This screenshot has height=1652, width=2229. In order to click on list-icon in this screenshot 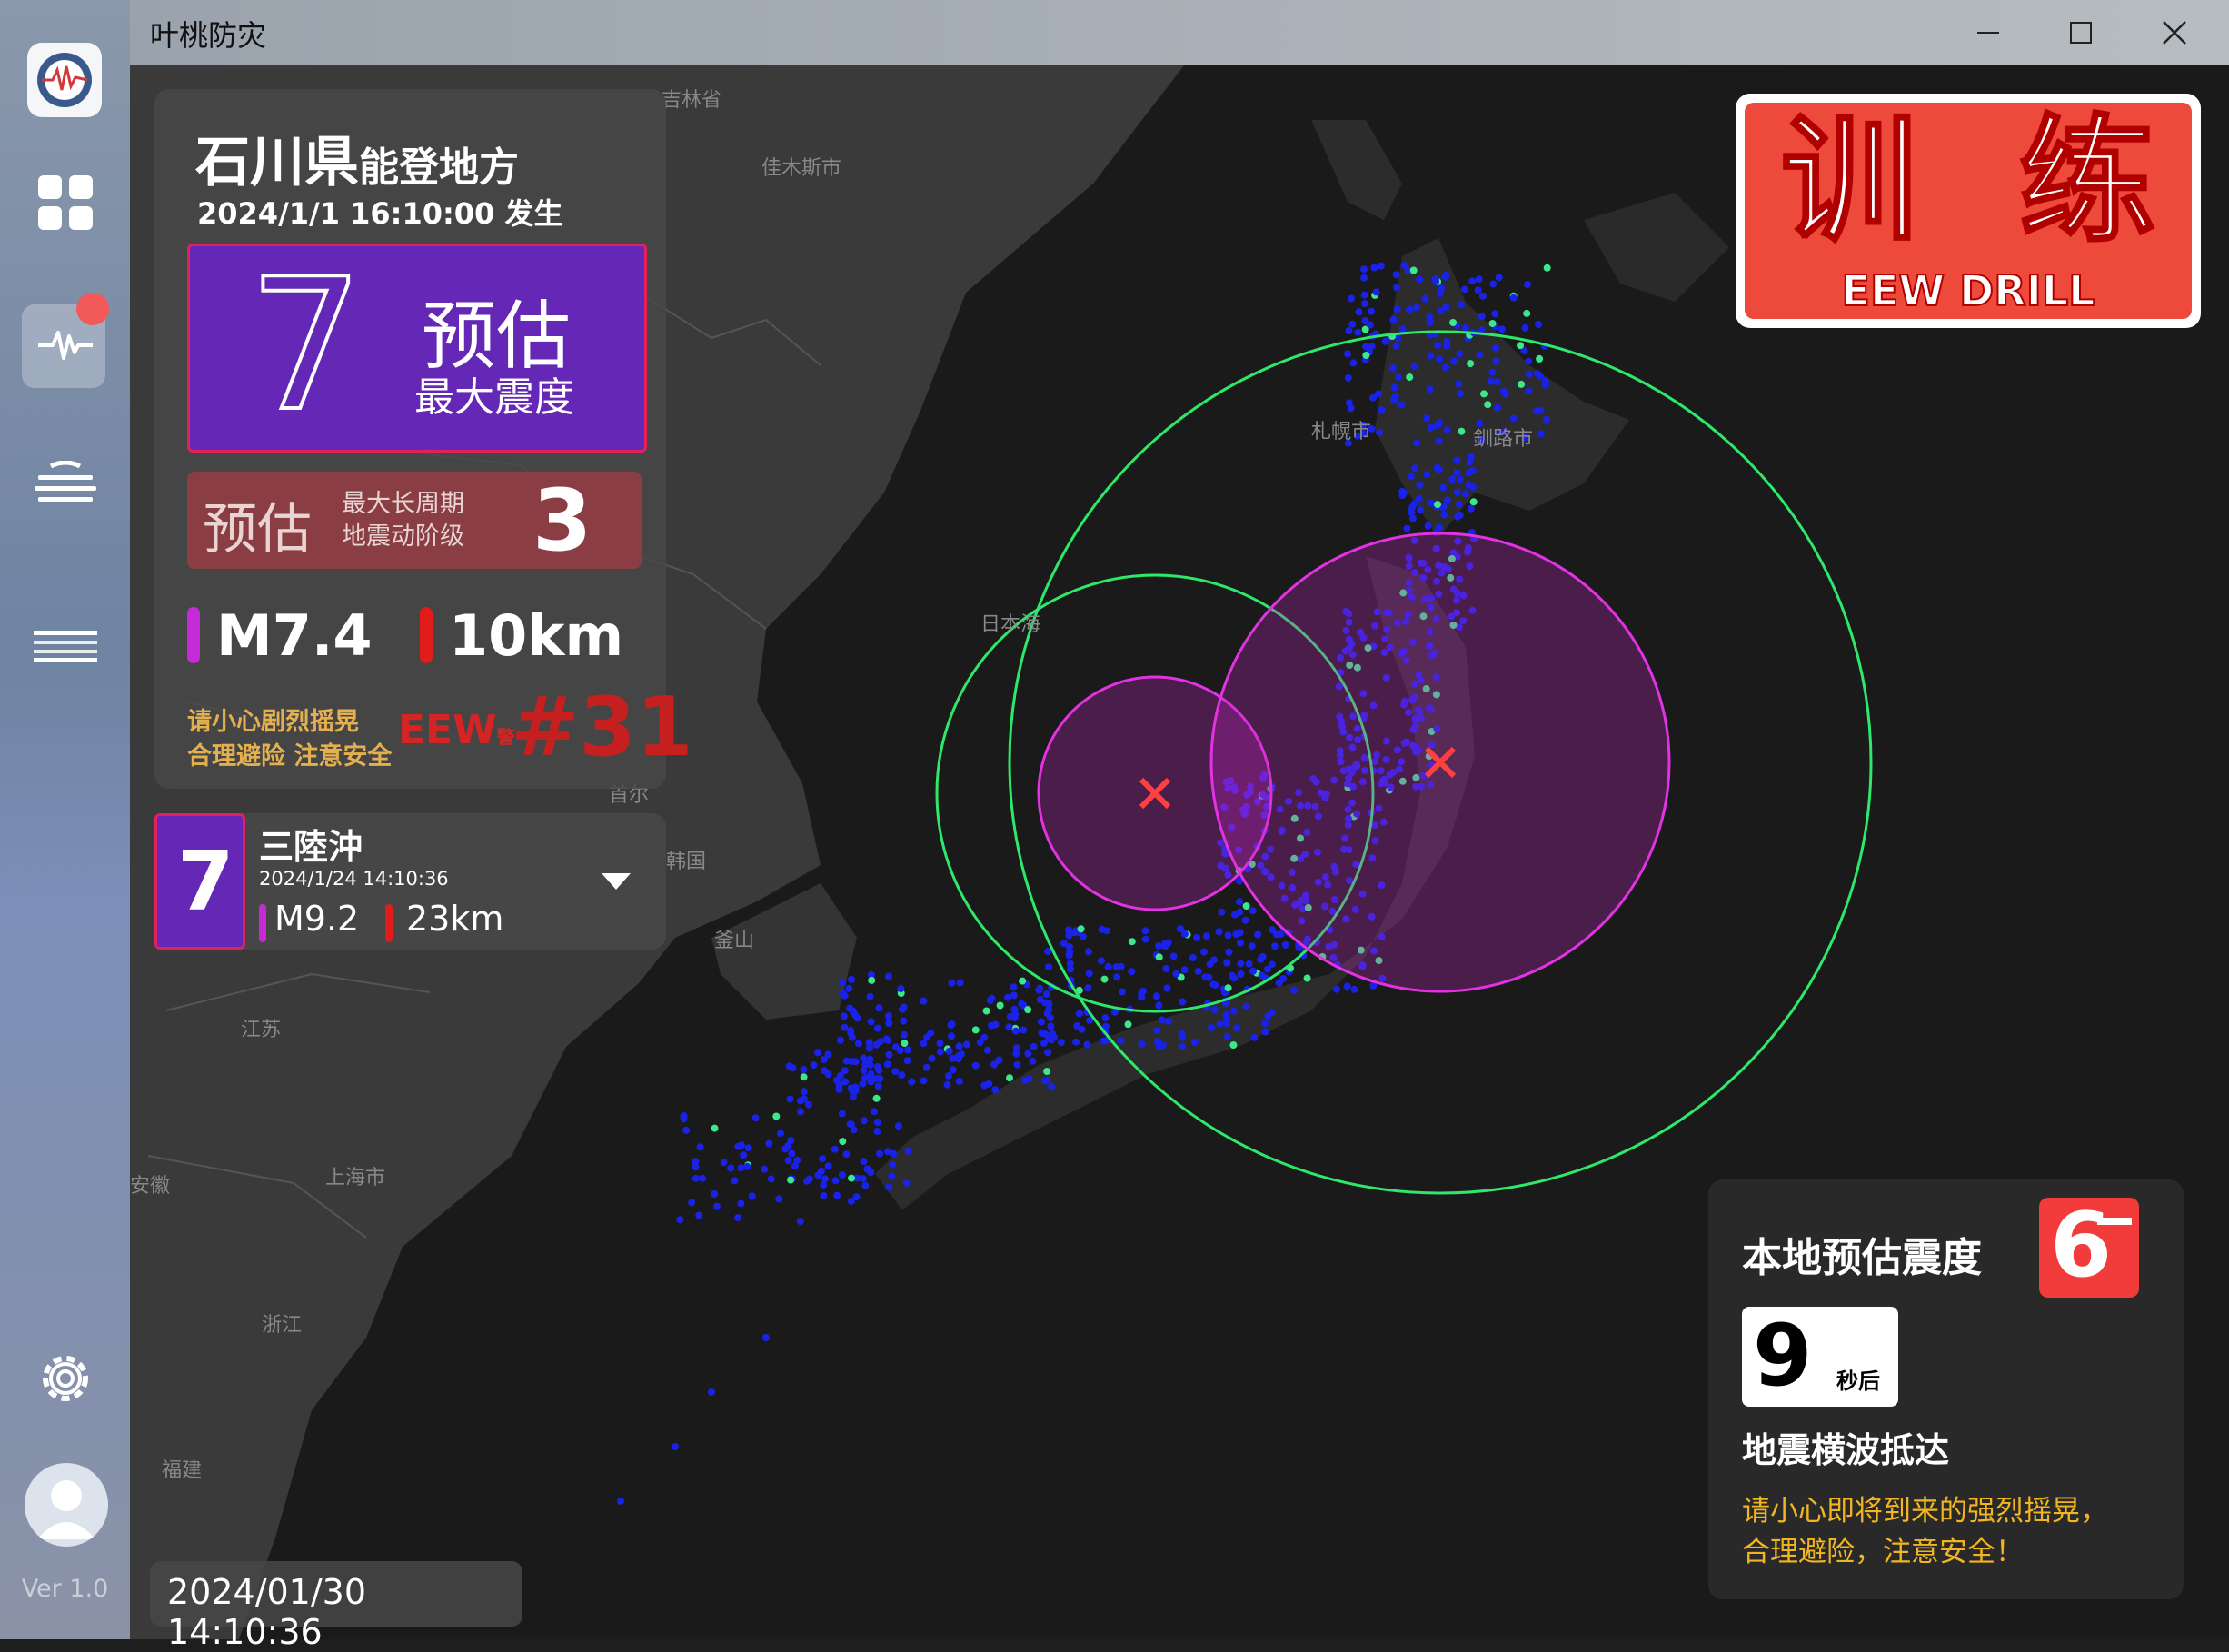, I will do `click(65, 646)`.